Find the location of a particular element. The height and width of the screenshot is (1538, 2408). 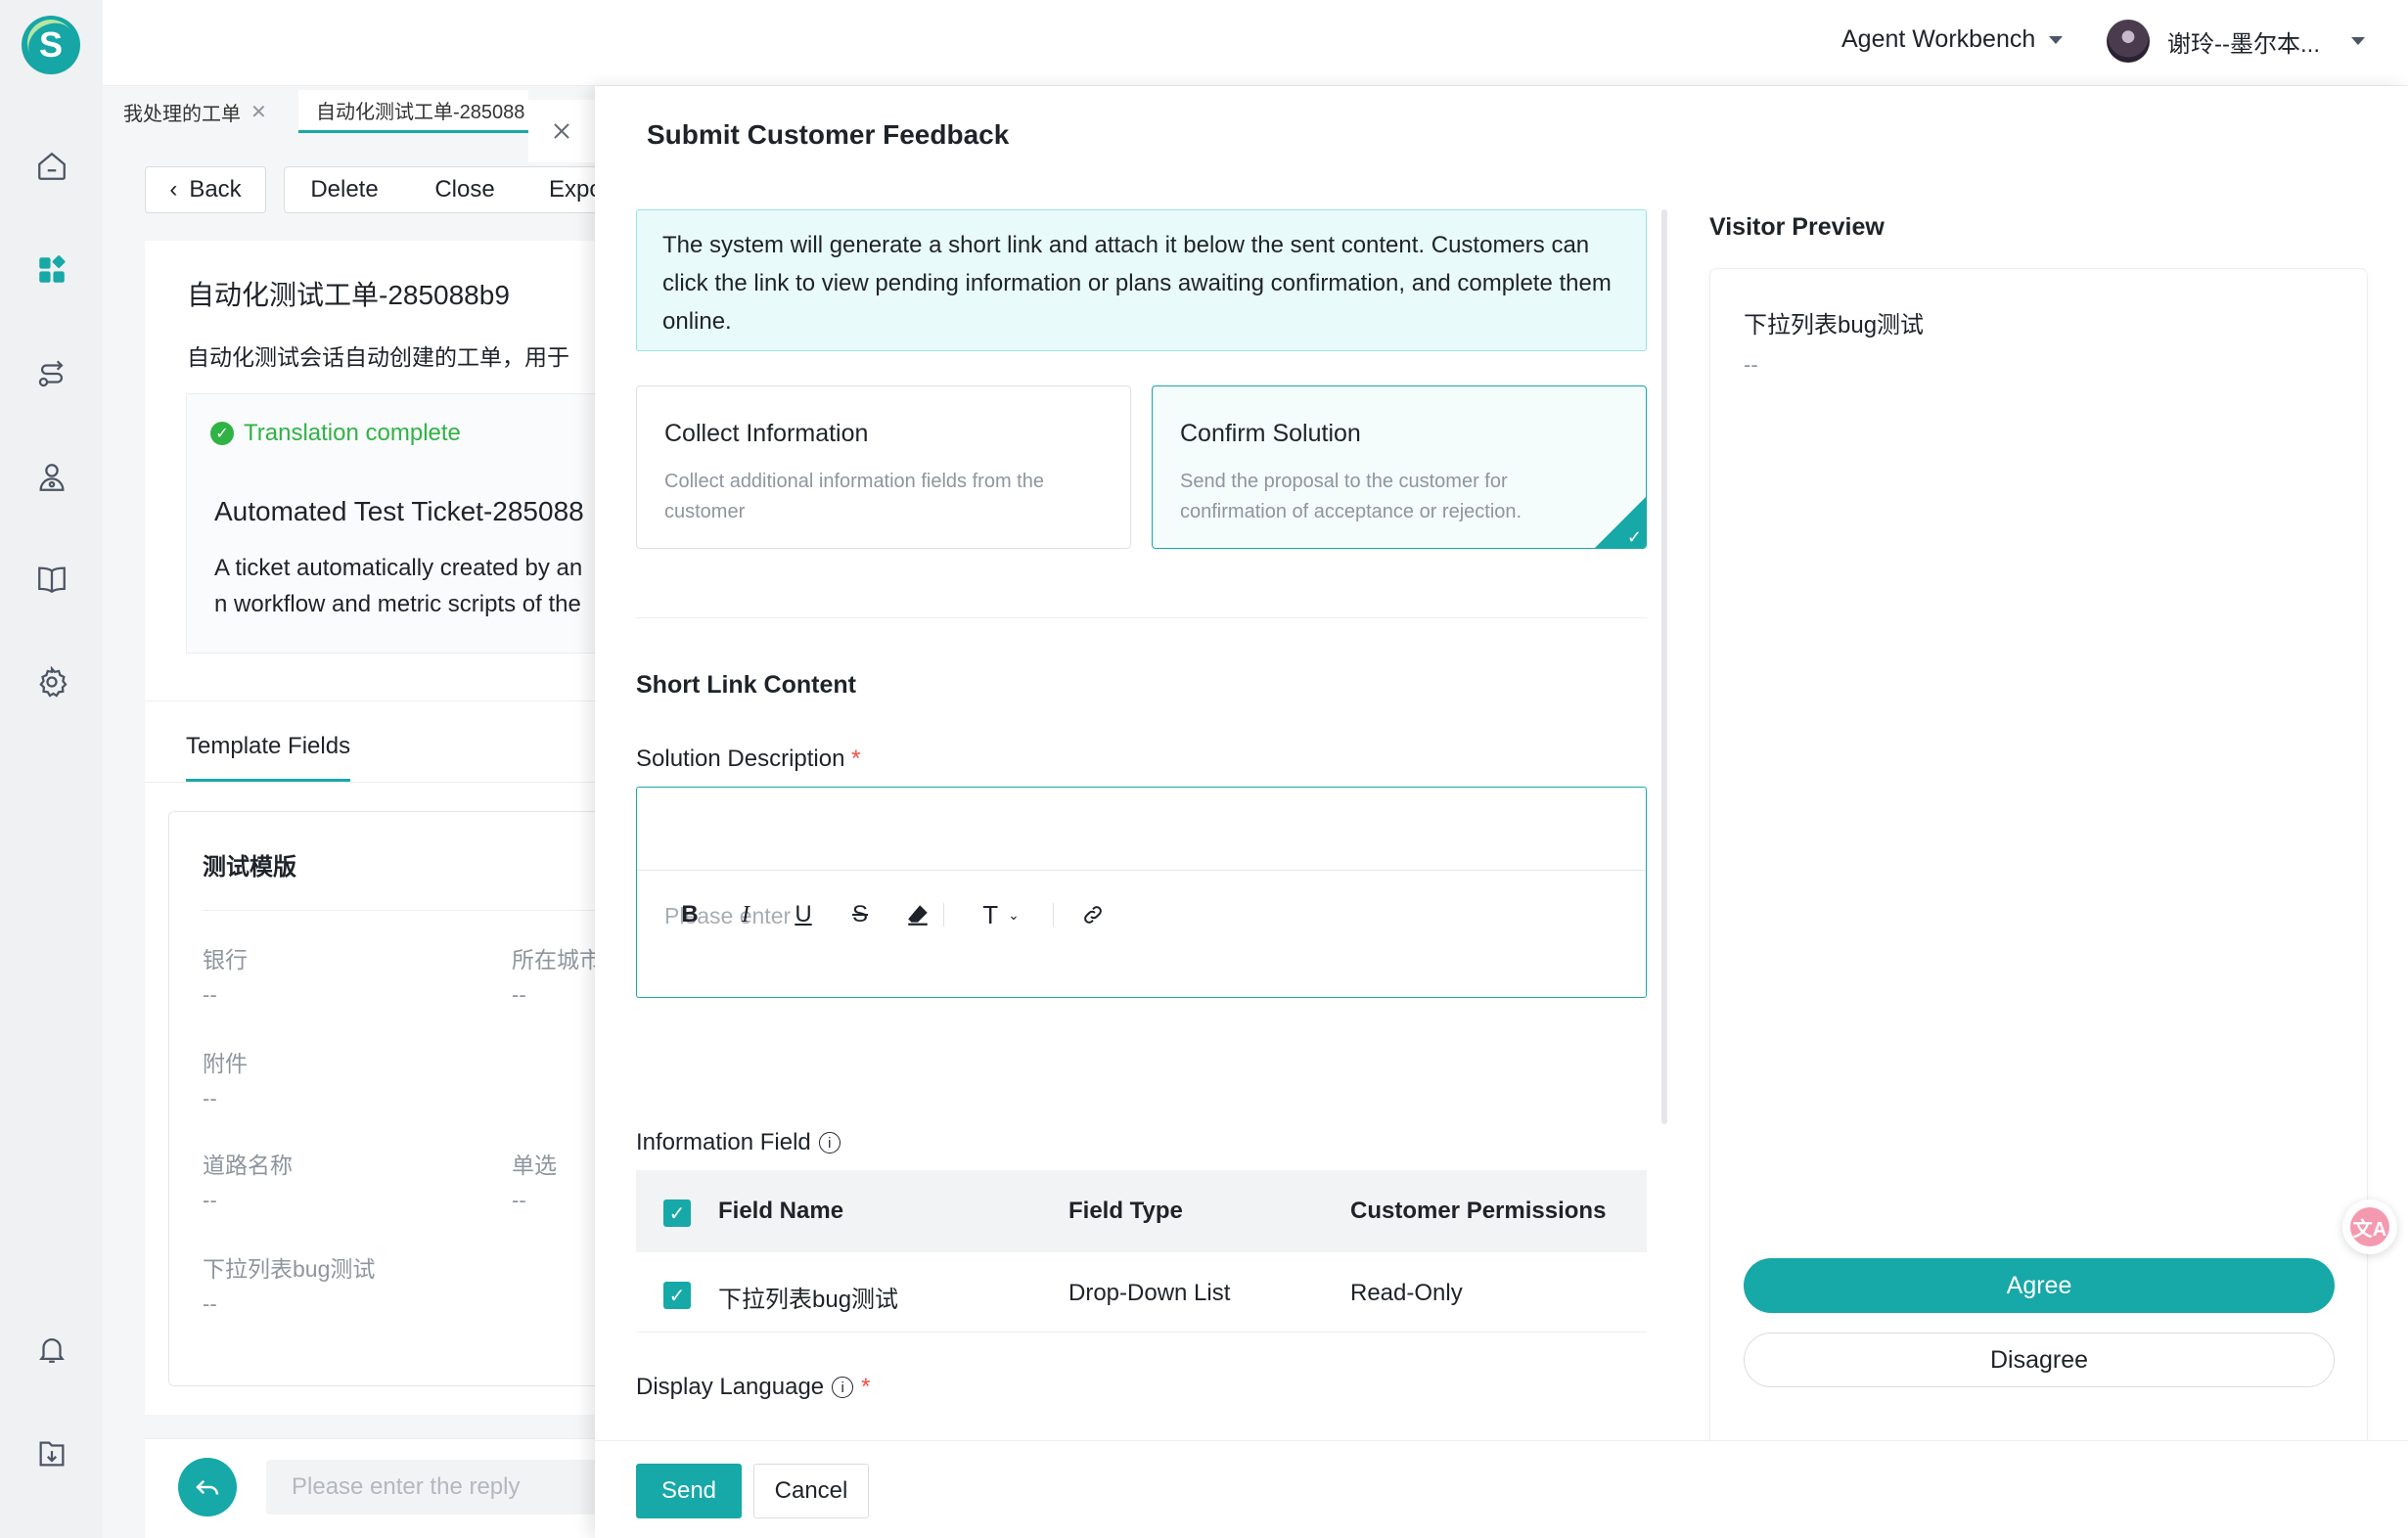

reply-placeholder: Please enter the reply is located at coordinates (406, 1486).